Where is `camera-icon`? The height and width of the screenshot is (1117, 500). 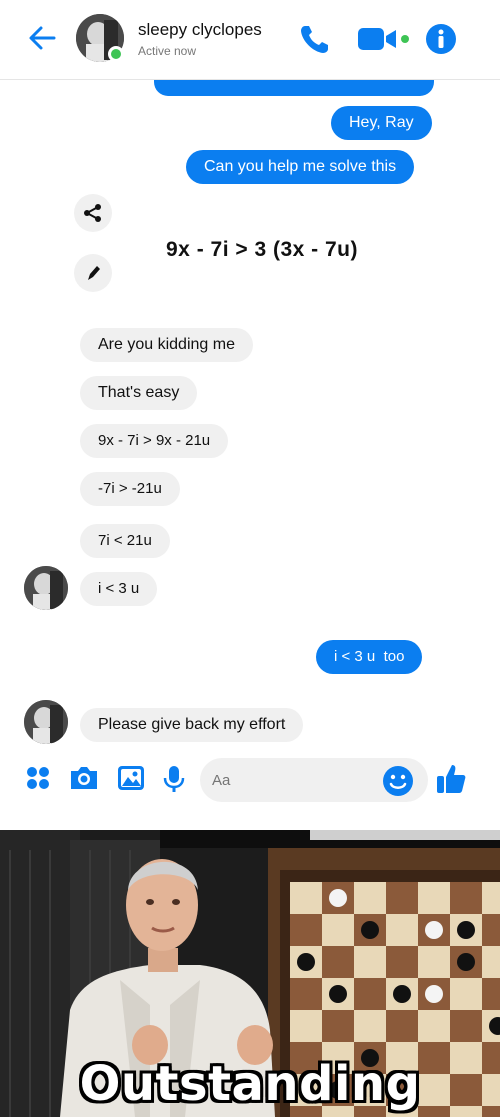 camera-icon is located at coordinates (84, 778).